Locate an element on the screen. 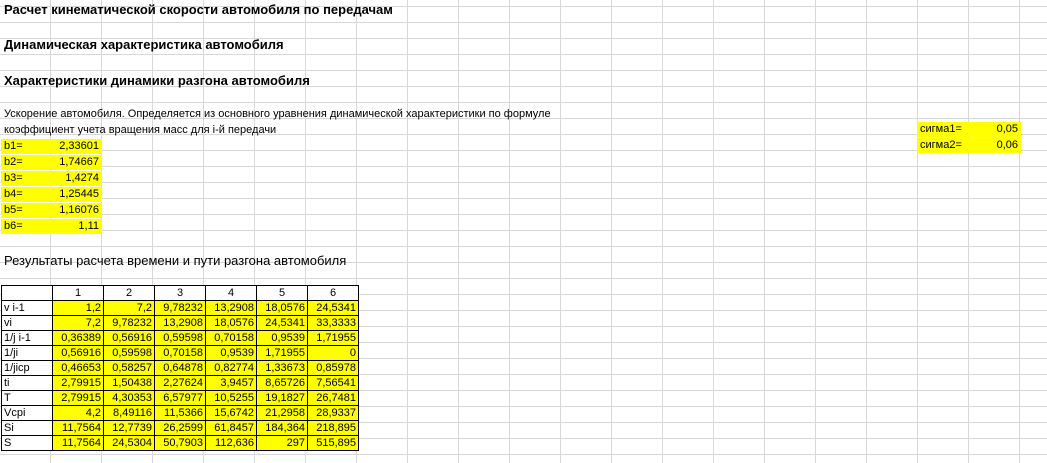 This screenshot has width=1047, height=463. row-label: Vcpi is located at coordinates (27, 413).